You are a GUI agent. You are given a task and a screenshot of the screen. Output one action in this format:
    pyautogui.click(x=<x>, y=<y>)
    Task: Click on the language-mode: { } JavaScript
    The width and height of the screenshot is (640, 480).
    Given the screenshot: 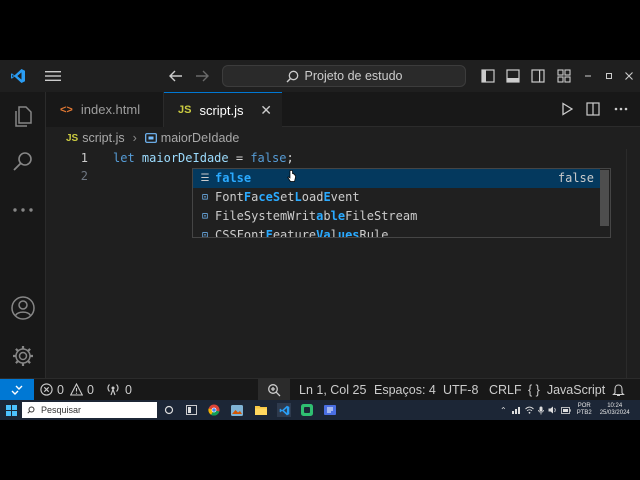 What is the action you would take?
    pyautogui.click(x=566, y=389)
    